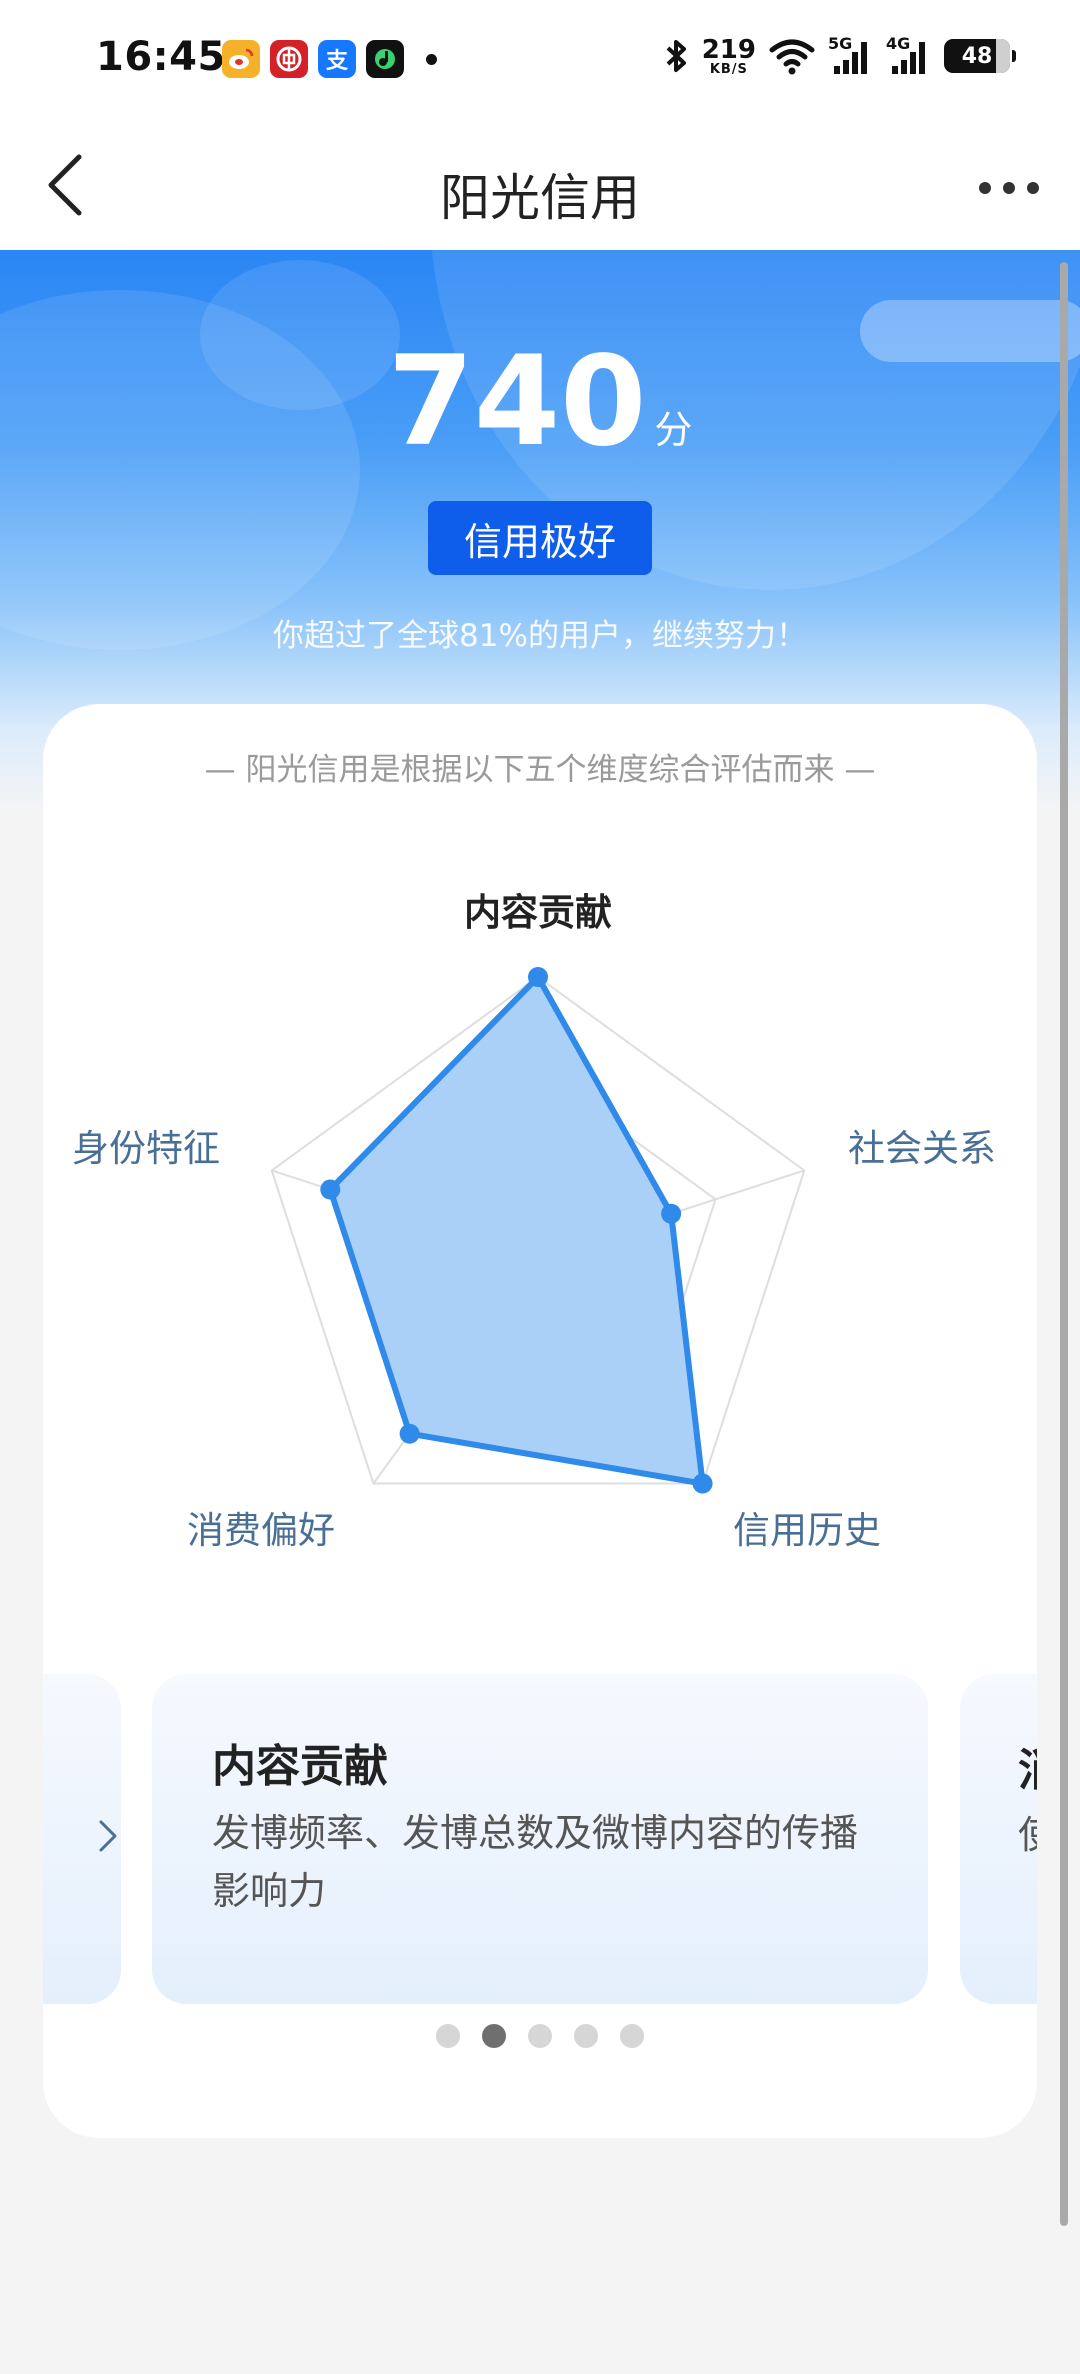 Image resolution: width=1080 pixels, height=2374 pixels. What do you see at coordinates (540, 60) in the screenshot?
I see `status-bar: 16:45 支 219 KB/S 5G 4G 48` at bounding box center [540, 60].